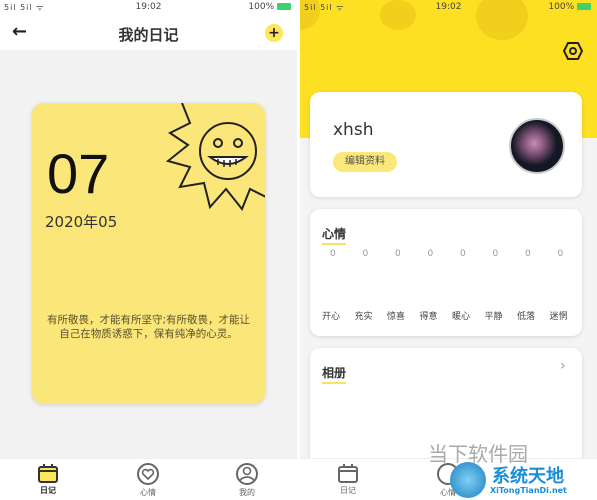 This screenshot has width=597, height=500. I want to click on mood-label: 迷惘, so click(566, 315).